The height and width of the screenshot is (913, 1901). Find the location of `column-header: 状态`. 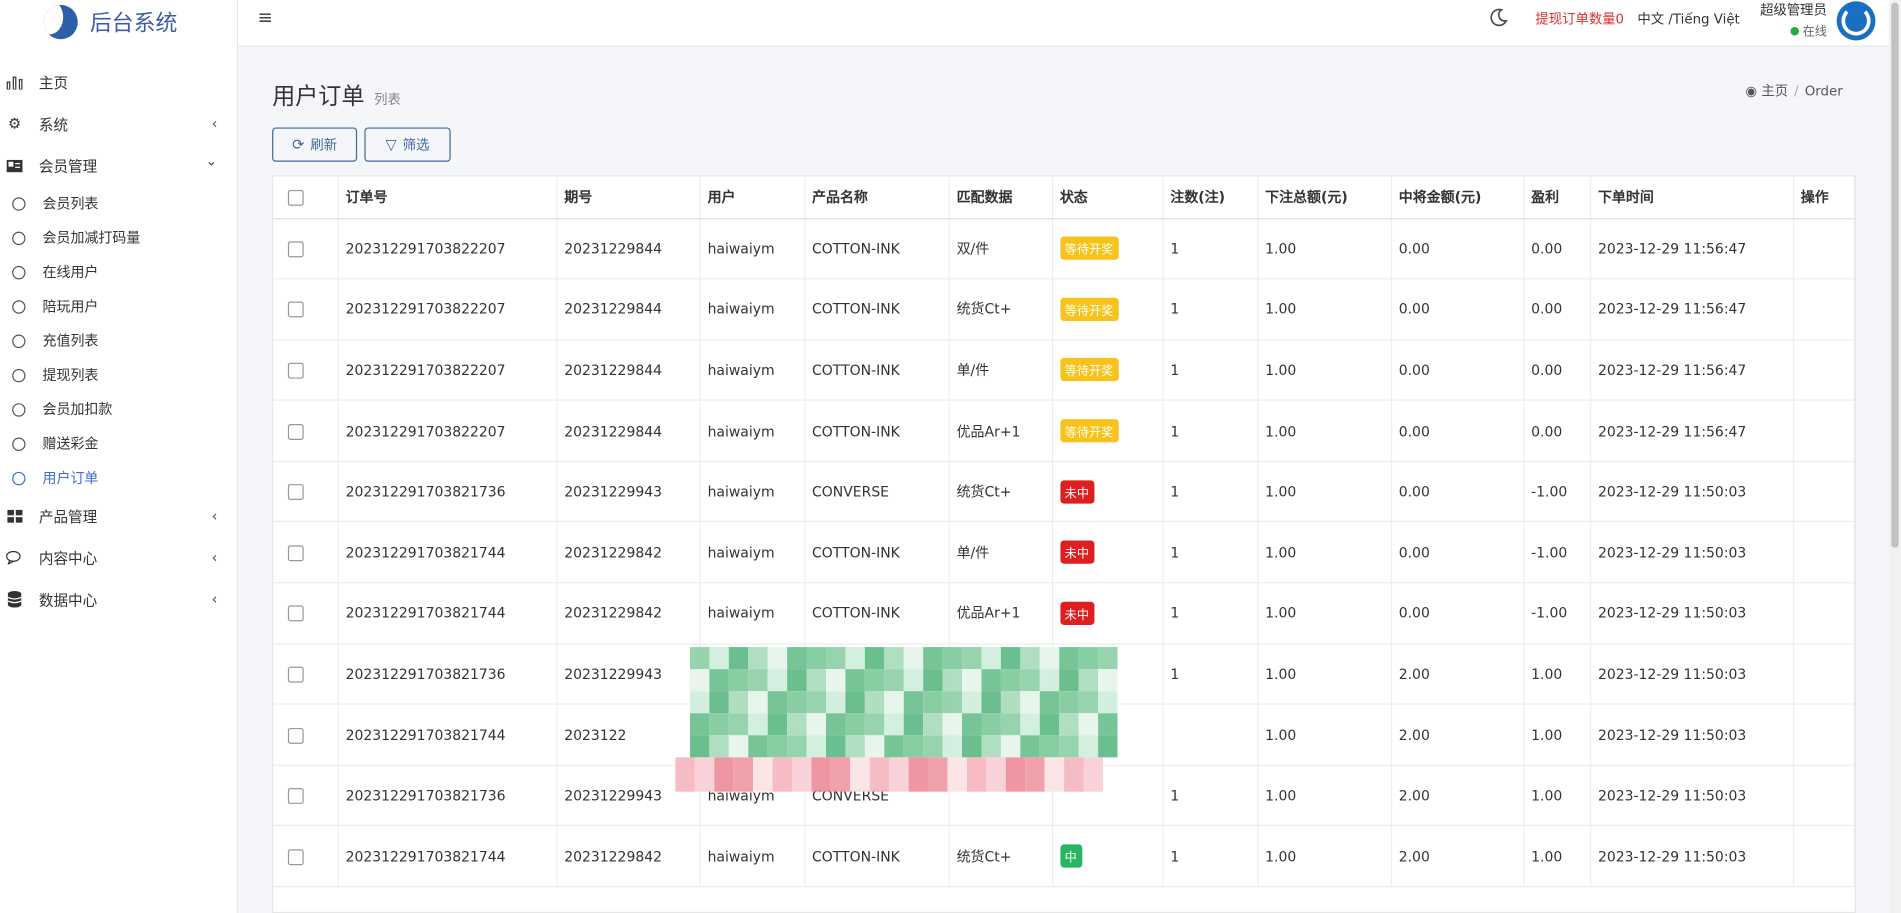

column-header: 状态 is located at coordinates (1107, 197).